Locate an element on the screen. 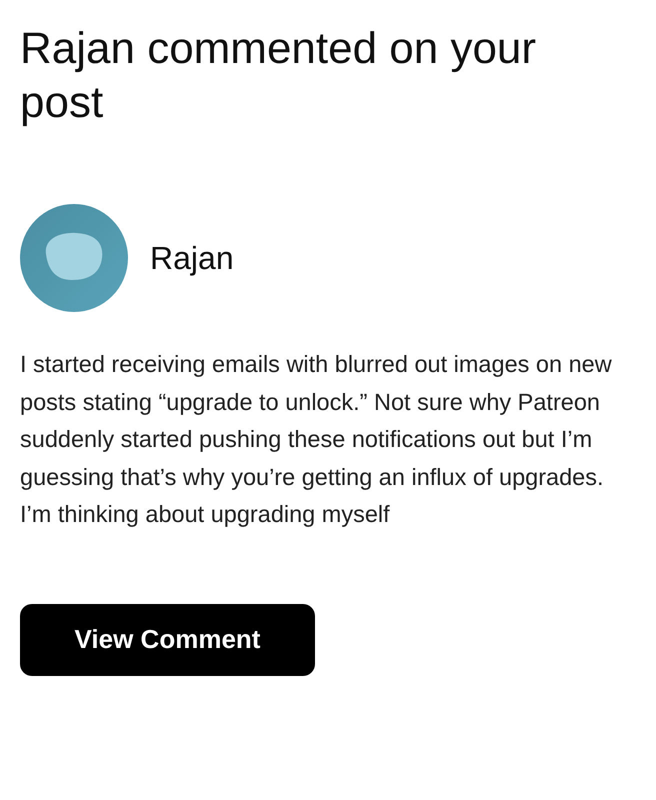 This screenshot has width=656, height=800. view-comment-button: View Comment is located at coordinates (167, 640).